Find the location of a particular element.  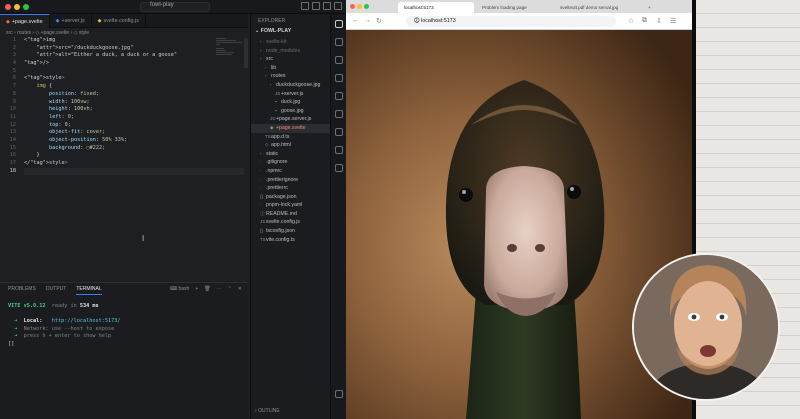

back-icon: ← is located at coordinates (355, 20).